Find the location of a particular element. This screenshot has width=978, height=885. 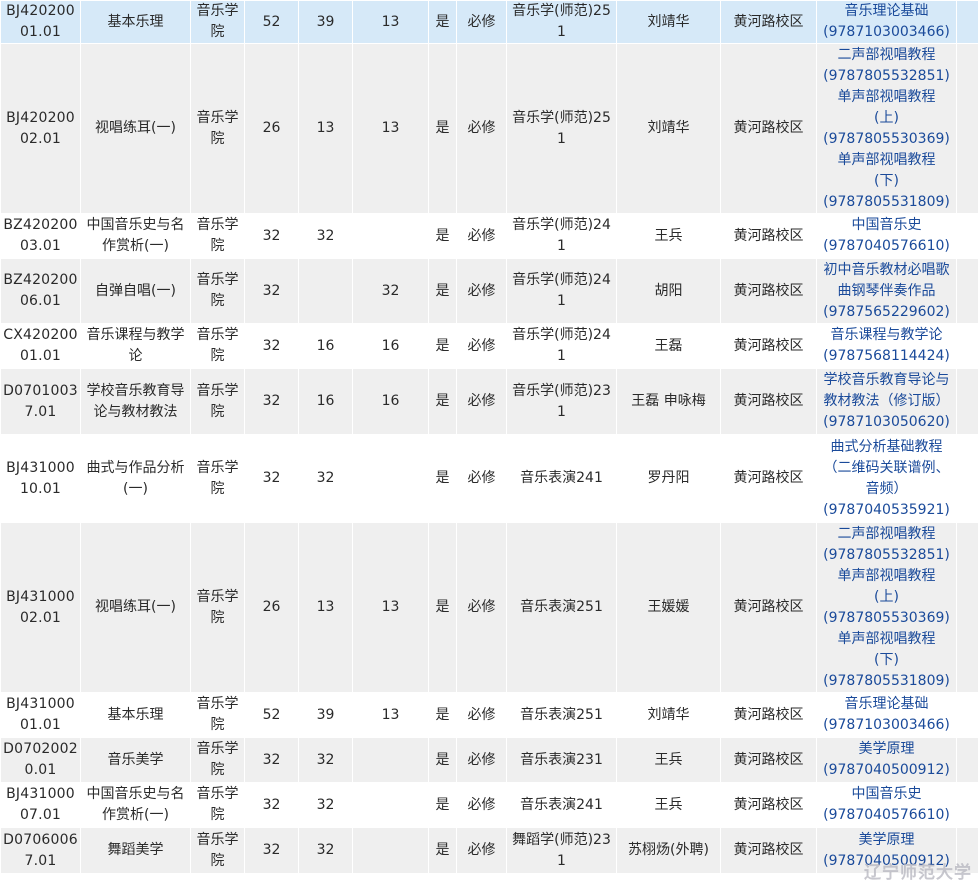

course-code-cell: CX42020001.01 is located at coordinates (40, 346).